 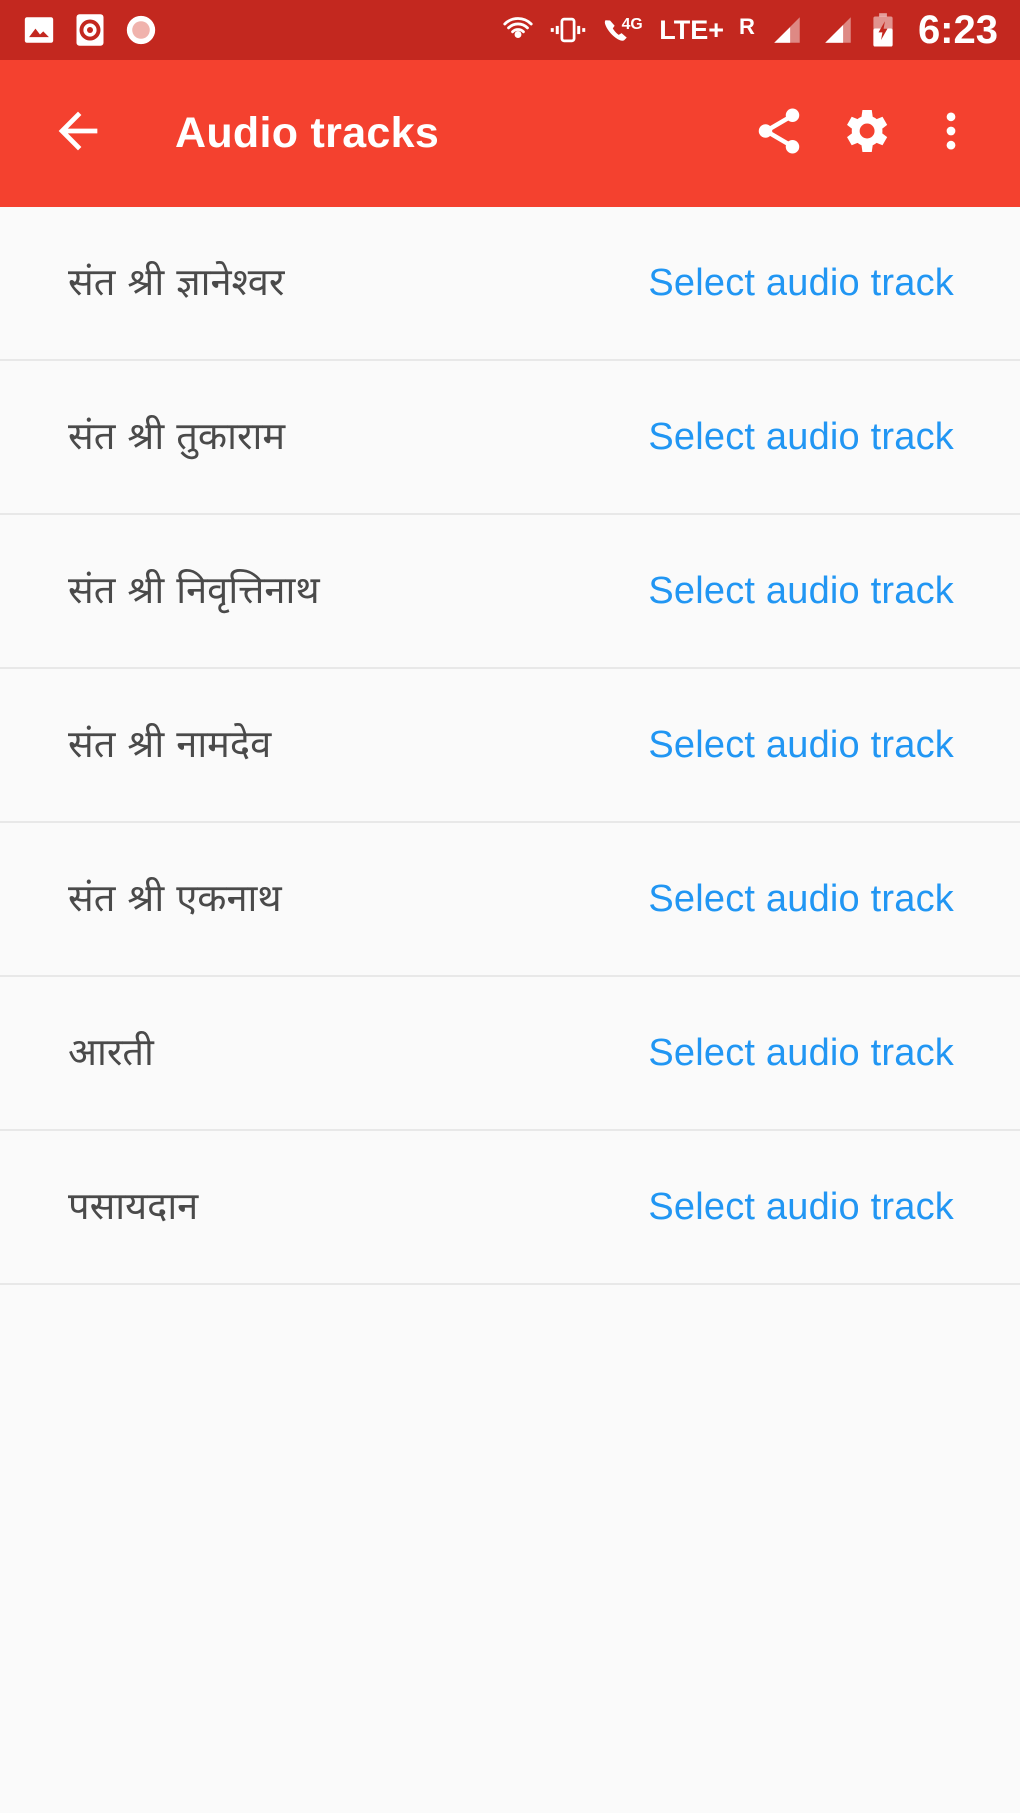 What do you see at coordinates (747, 26) in the screenshot?
I see `roaming-label: R` at bounding box center [747, 26].